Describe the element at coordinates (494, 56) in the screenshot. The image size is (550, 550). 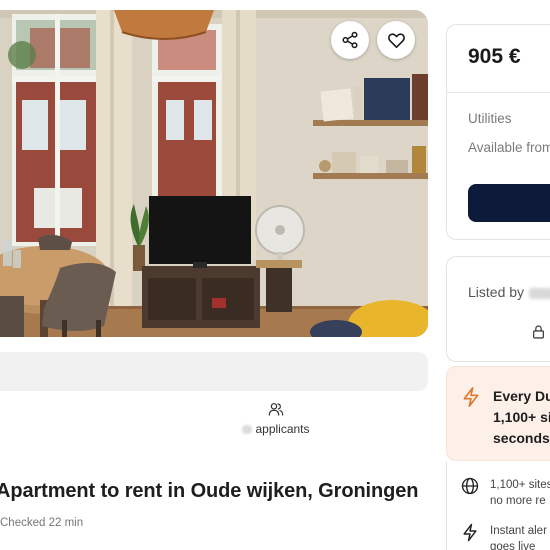
I see `price-value: 905 €` at that location.